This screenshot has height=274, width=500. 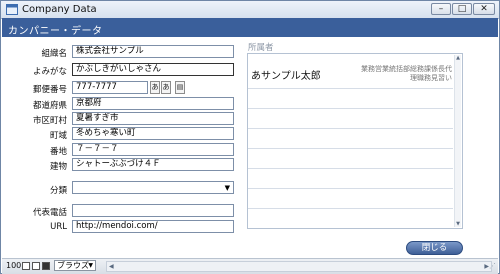 I want to click on org-name-field: 株式会社サンプル, so click(x=153, y=51).